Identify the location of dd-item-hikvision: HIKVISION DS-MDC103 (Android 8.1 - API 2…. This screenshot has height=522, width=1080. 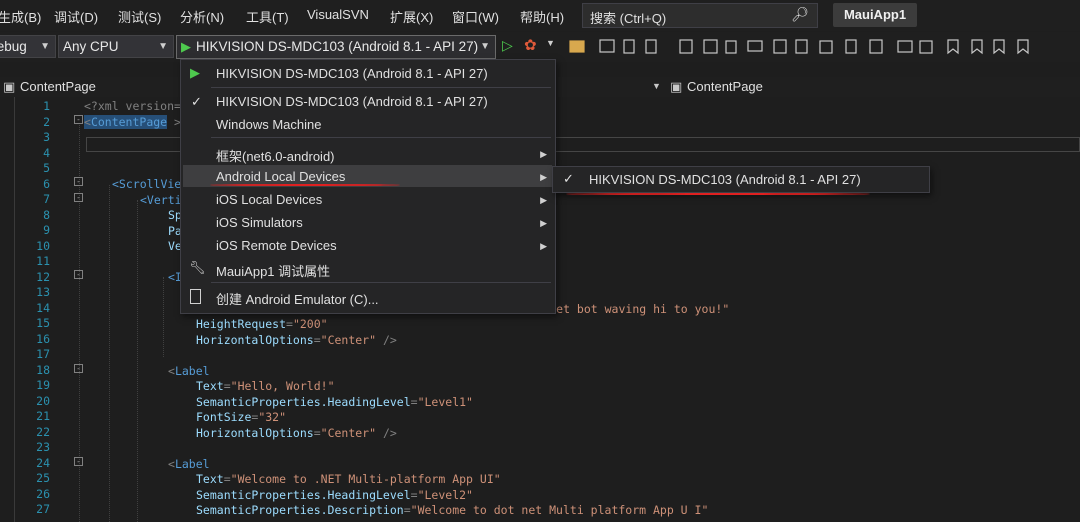
(352, 101).